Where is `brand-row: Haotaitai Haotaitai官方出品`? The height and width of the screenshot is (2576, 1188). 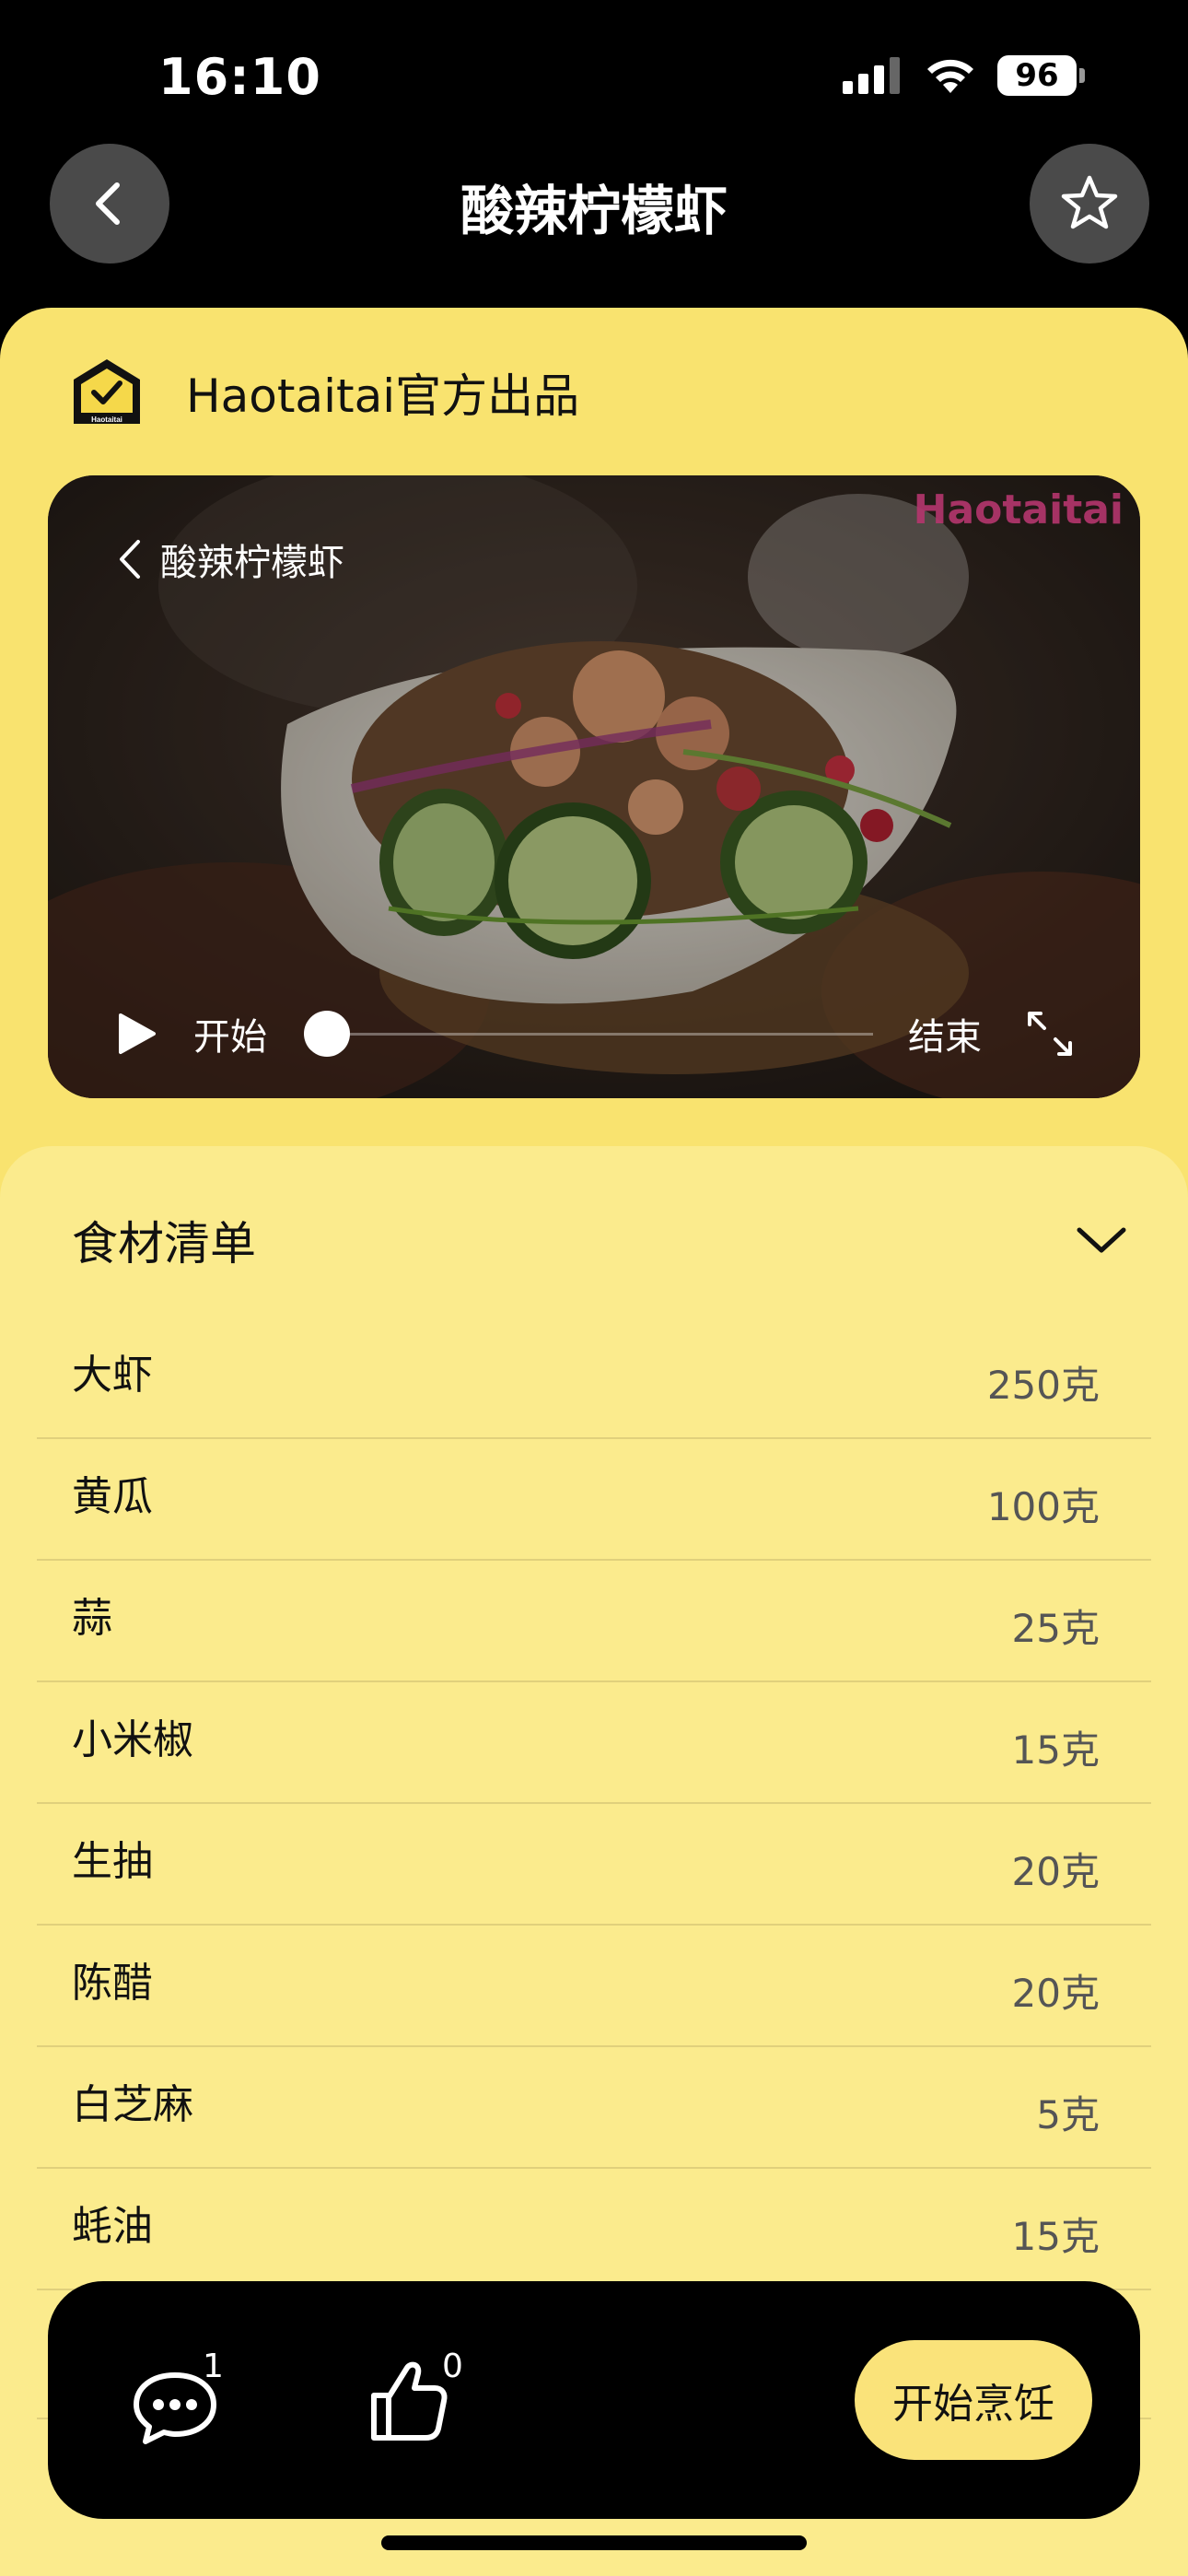 brand-row: Haotaitai Haotaitai官方出品 is located at coordinates (324, 392).